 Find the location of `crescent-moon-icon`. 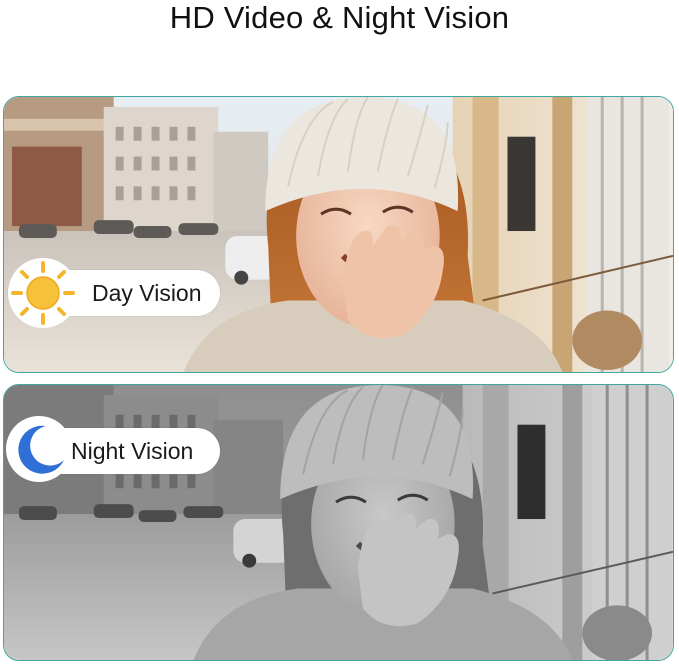

crescent-moon-icon is located at coordinates (41, 449).